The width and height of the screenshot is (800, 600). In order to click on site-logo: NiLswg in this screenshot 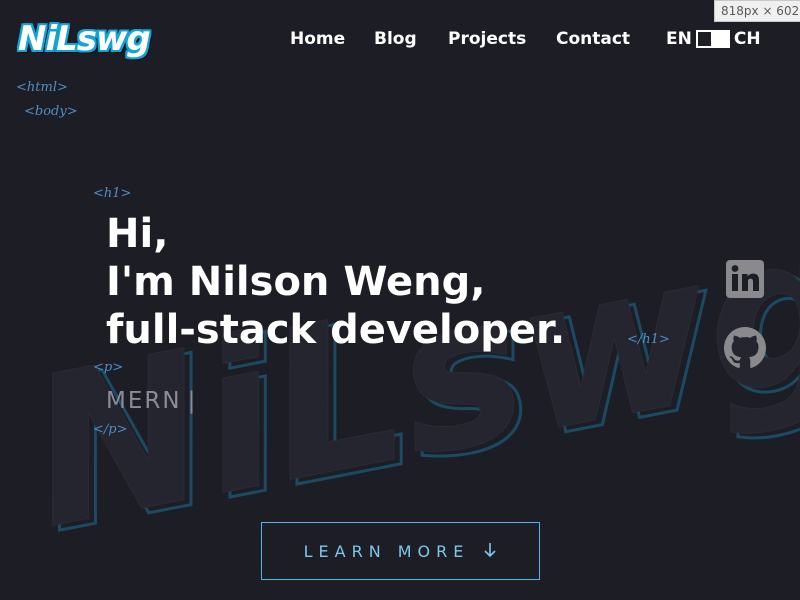, I will do `click(84, 39)`.